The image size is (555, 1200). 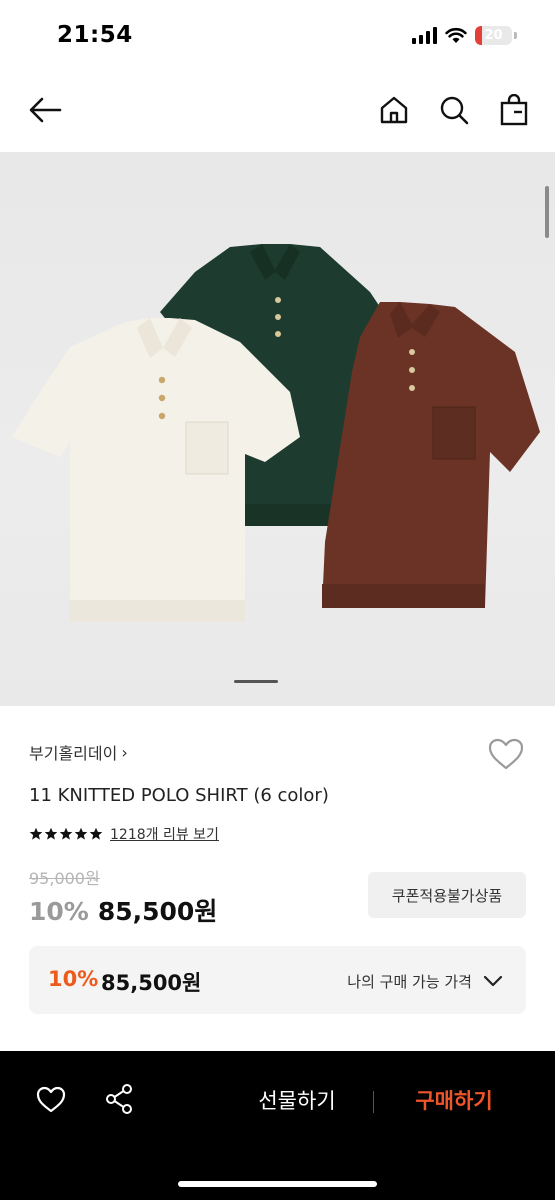 I want to click on home-icon, so click(x=394, y=110).